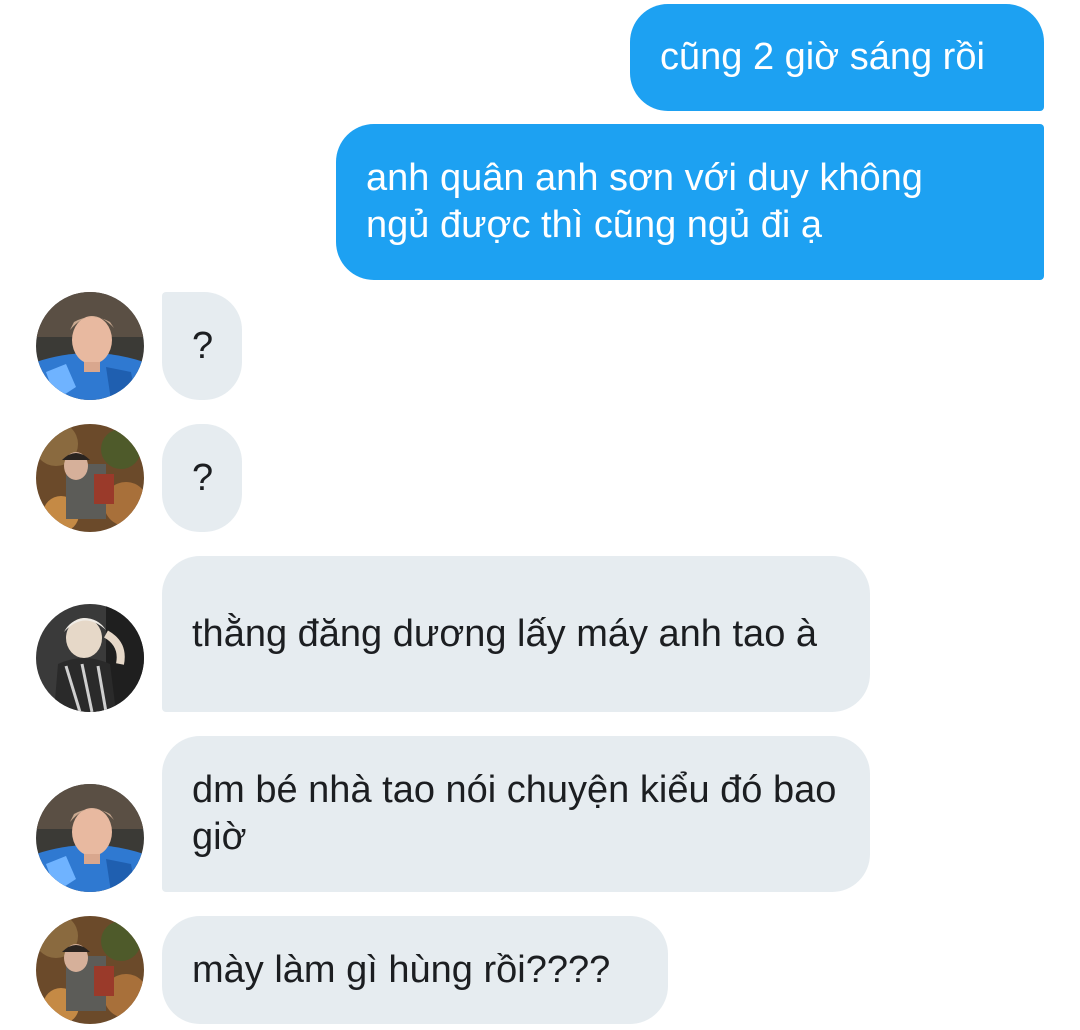 The image size is (1080, 1030). I want to click on message-text: dm bé nhà tao nói chuyện kiểu đó bao giờ, so click(514, 813).